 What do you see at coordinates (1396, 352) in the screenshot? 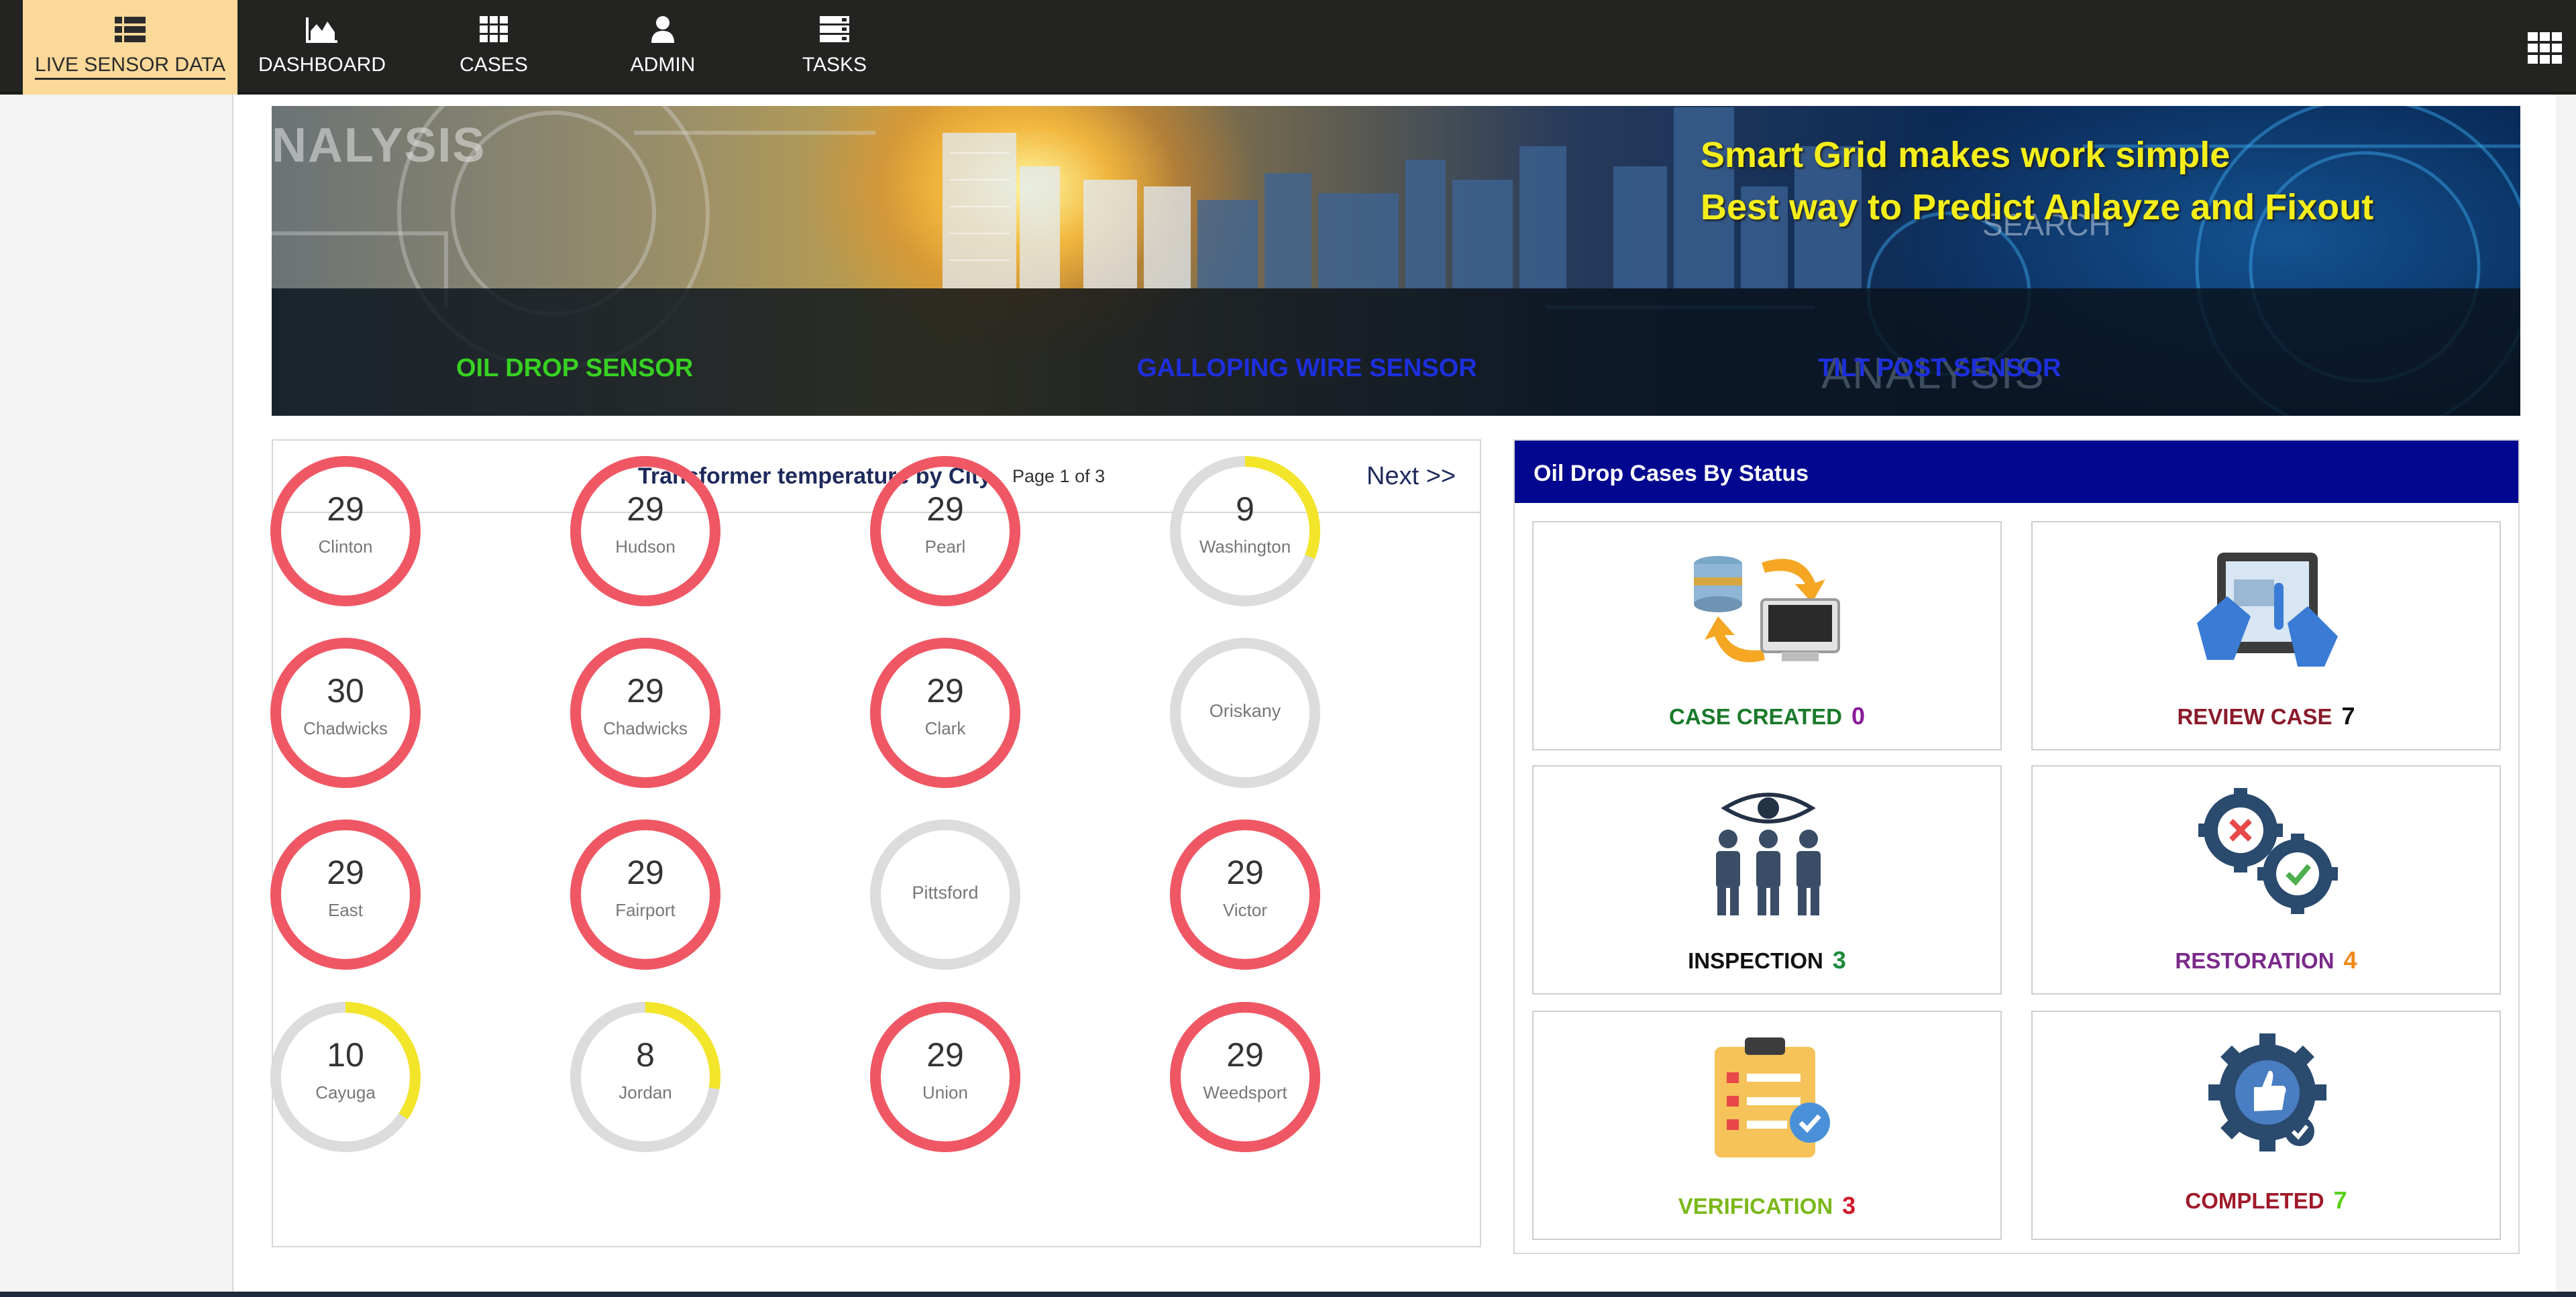
I see `sensor-links-bar` at bounding box center [1396, 352].